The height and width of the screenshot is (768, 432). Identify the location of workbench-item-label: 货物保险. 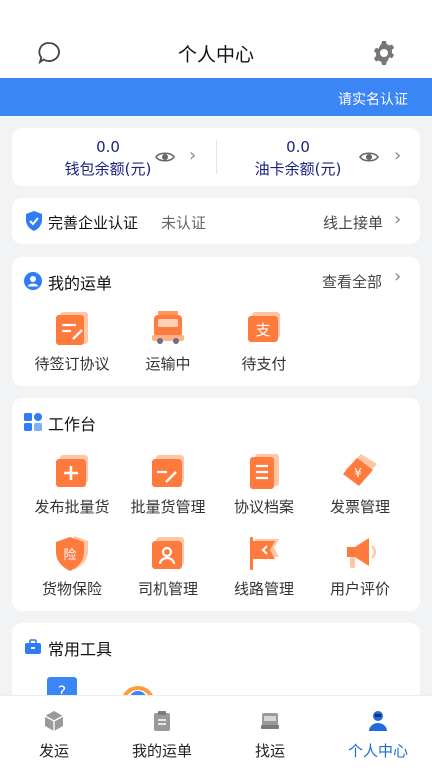
(71, 589).